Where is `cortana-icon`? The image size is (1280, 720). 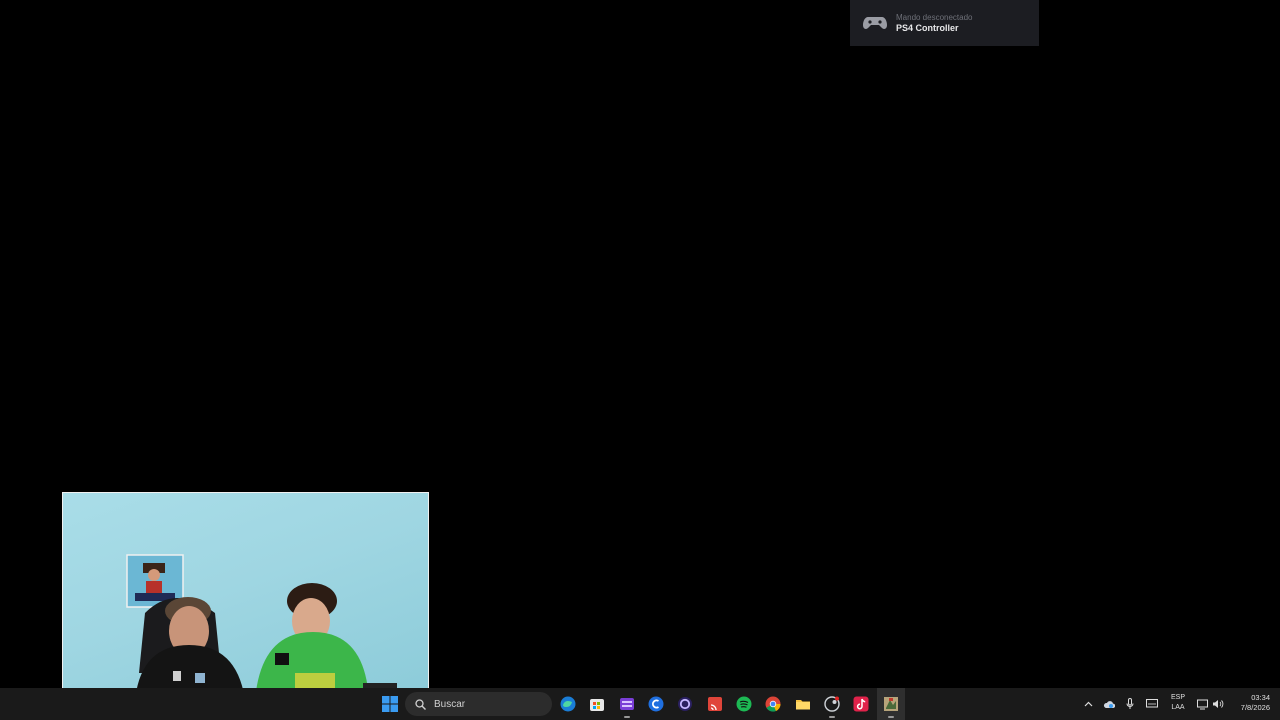 cortana-icon is located at coordinates (685, 704).